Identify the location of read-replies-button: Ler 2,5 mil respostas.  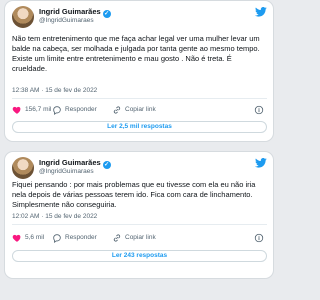
(139, 127).